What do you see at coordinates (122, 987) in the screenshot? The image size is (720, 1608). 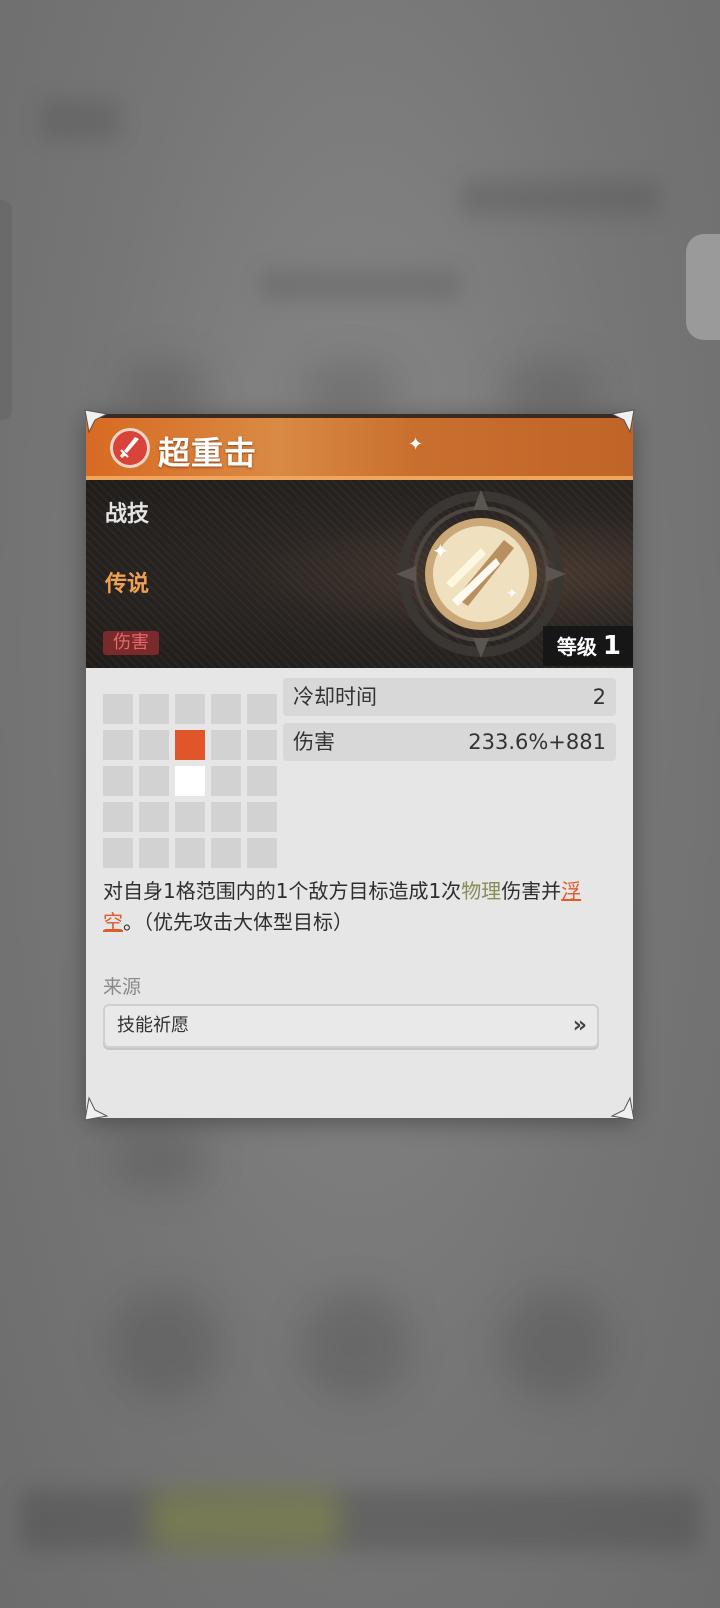 I see `source-label: 来源` at bounding box center [122, 987].